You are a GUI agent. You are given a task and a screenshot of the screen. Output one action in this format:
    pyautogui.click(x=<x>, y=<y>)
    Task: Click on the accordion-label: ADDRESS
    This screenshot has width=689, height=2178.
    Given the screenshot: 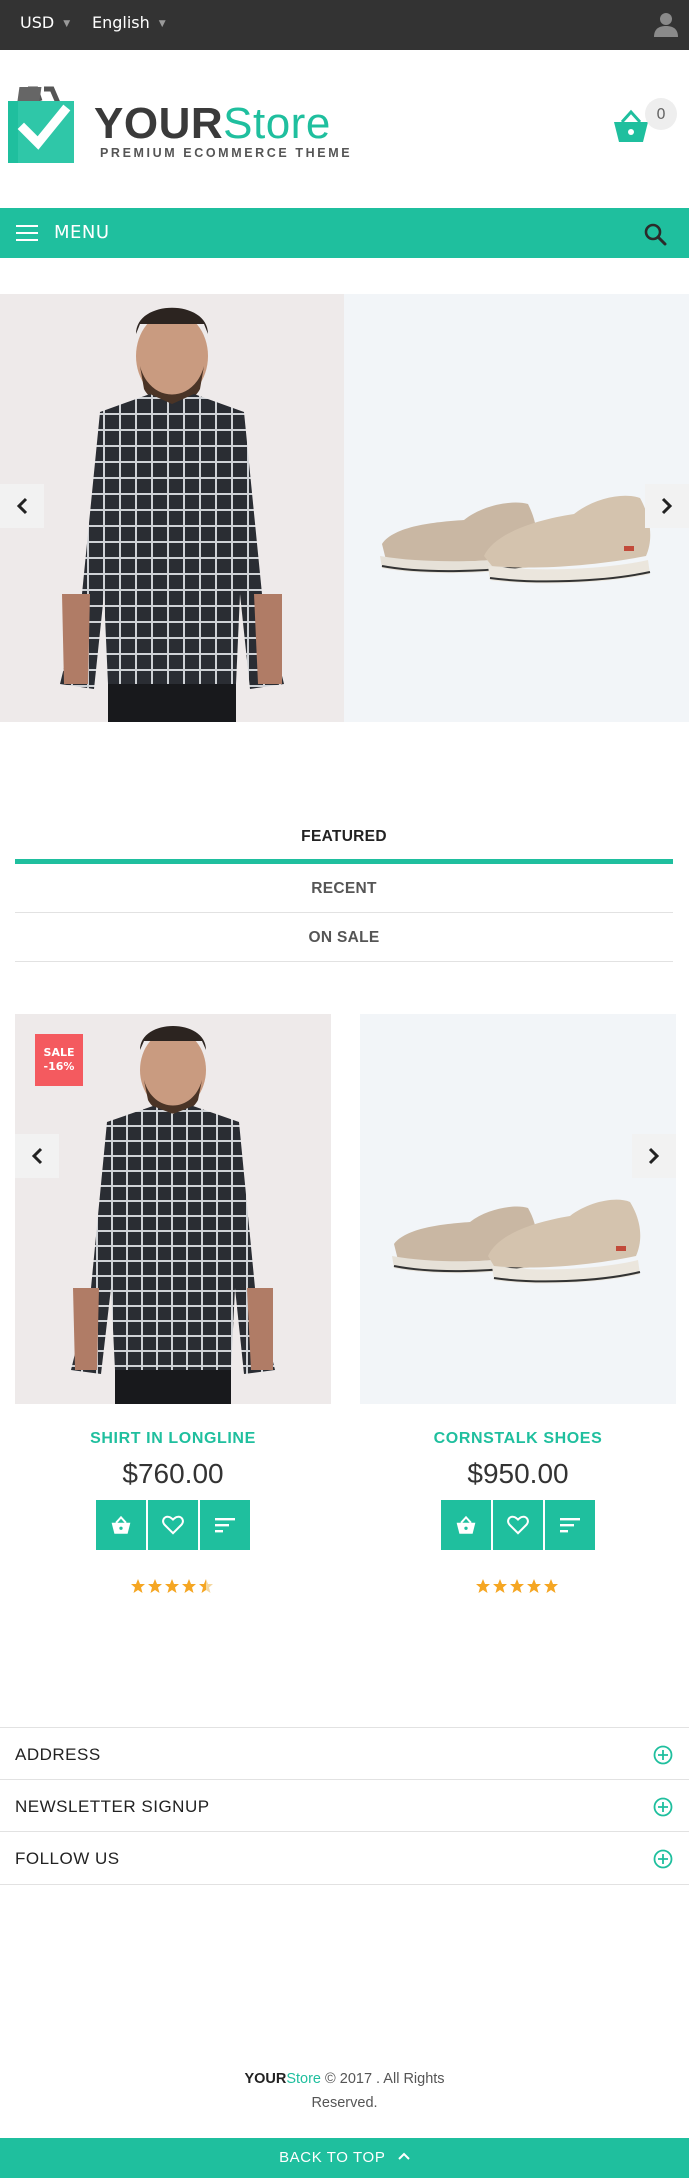 What is the action you would take?
    pyautogui.click(x=58, y=1754)
    